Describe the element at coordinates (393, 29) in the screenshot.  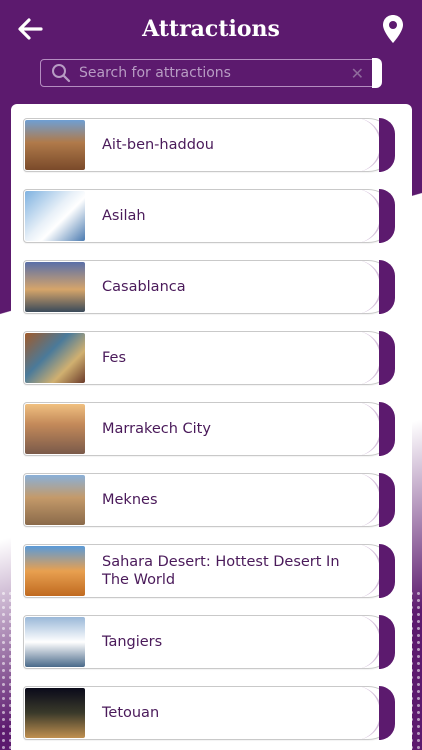
I see `map-pin-icon` at that location.